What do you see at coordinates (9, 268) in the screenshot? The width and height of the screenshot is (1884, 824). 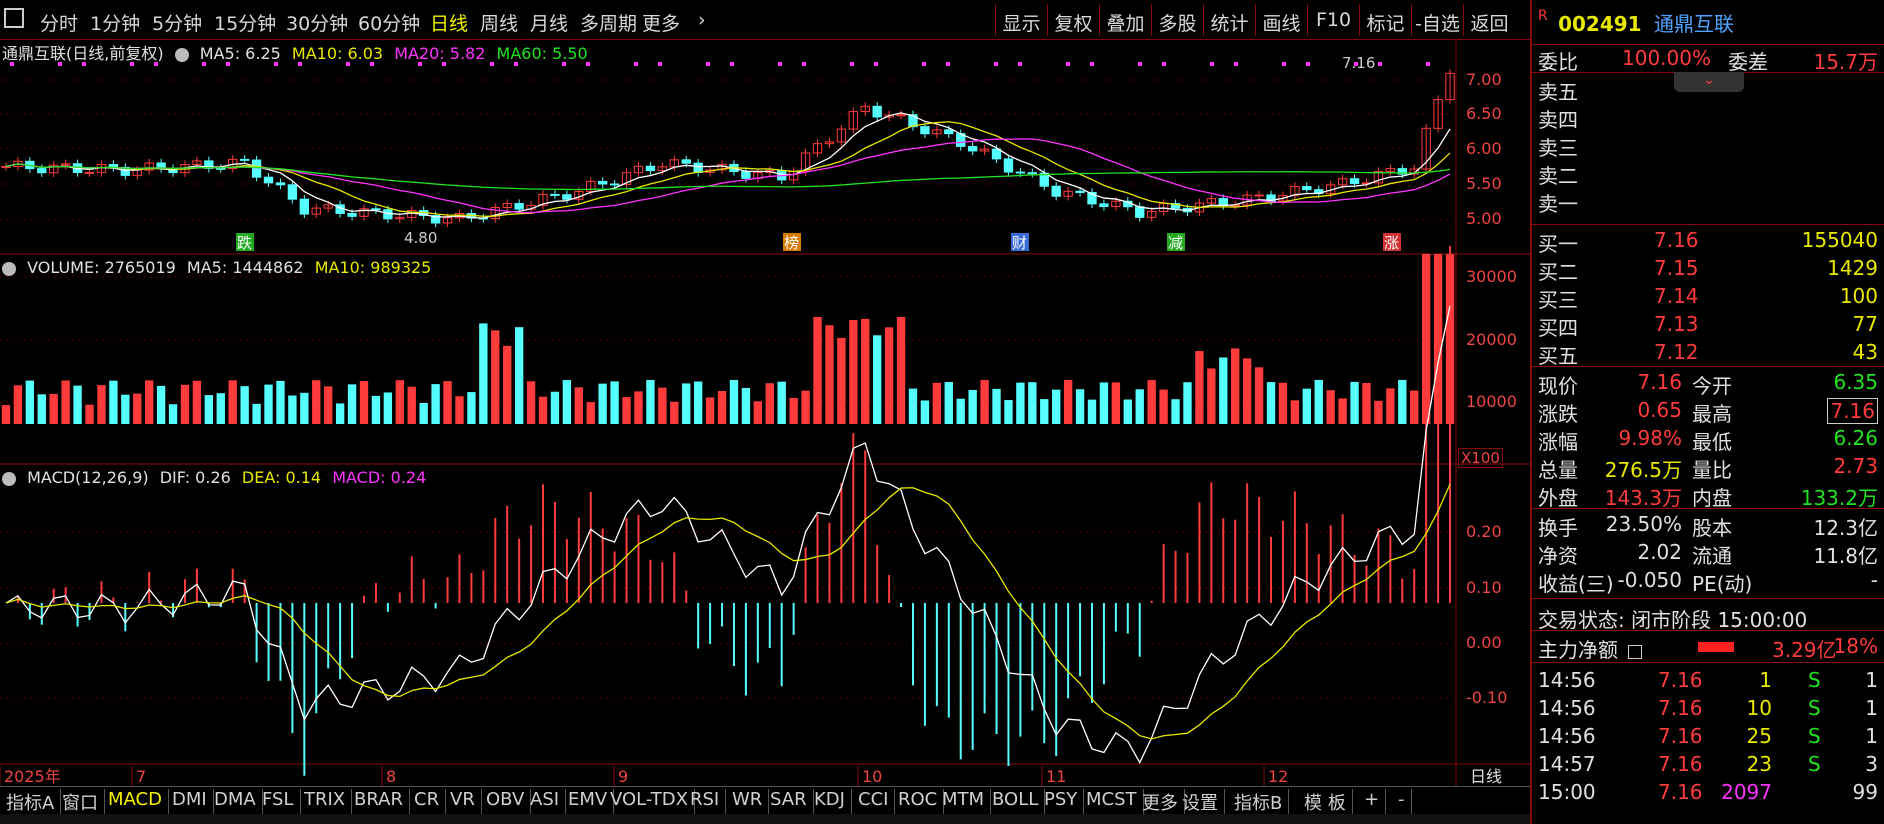 I see `volume-collapse-icon` at bounding box center [9, 268].